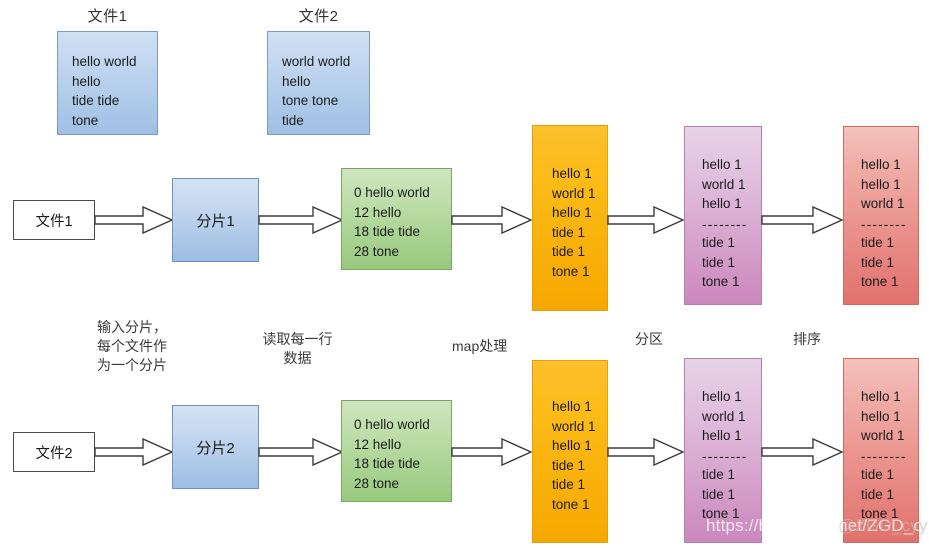 The height and width of the screenshot is (548, 929). I want to click on stage-label-sort: 排序, so click(807, 339).